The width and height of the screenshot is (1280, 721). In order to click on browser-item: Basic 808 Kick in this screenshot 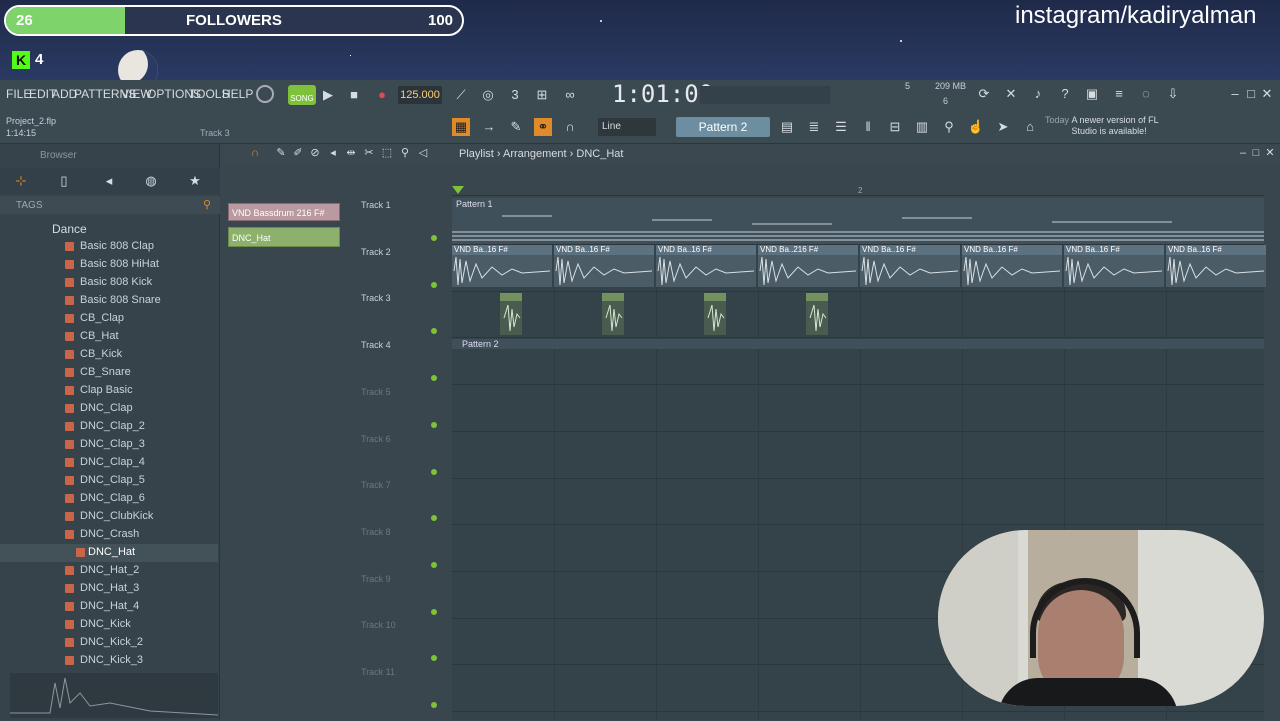, I will do `click(109, 283)`.